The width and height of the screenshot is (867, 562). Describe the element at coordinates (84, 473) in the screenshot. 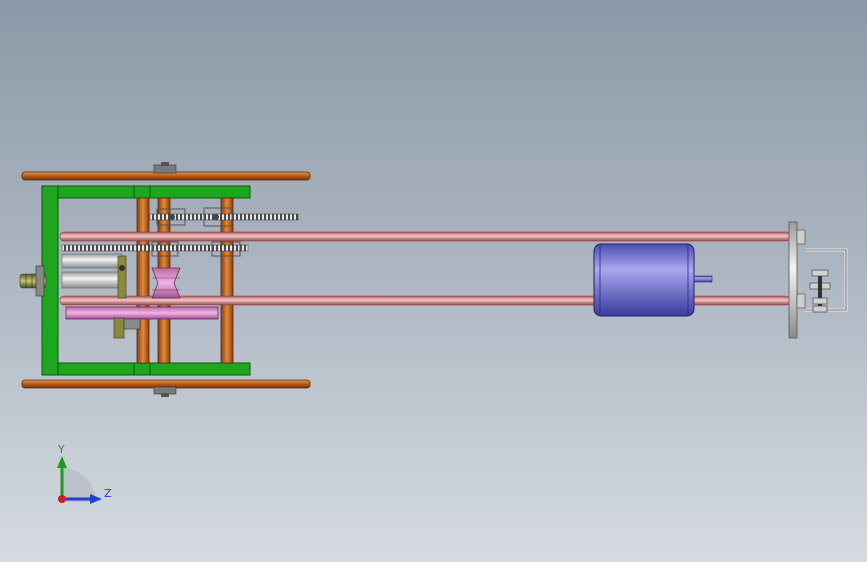

I see `coordinate-triad: Y Z` at that location.